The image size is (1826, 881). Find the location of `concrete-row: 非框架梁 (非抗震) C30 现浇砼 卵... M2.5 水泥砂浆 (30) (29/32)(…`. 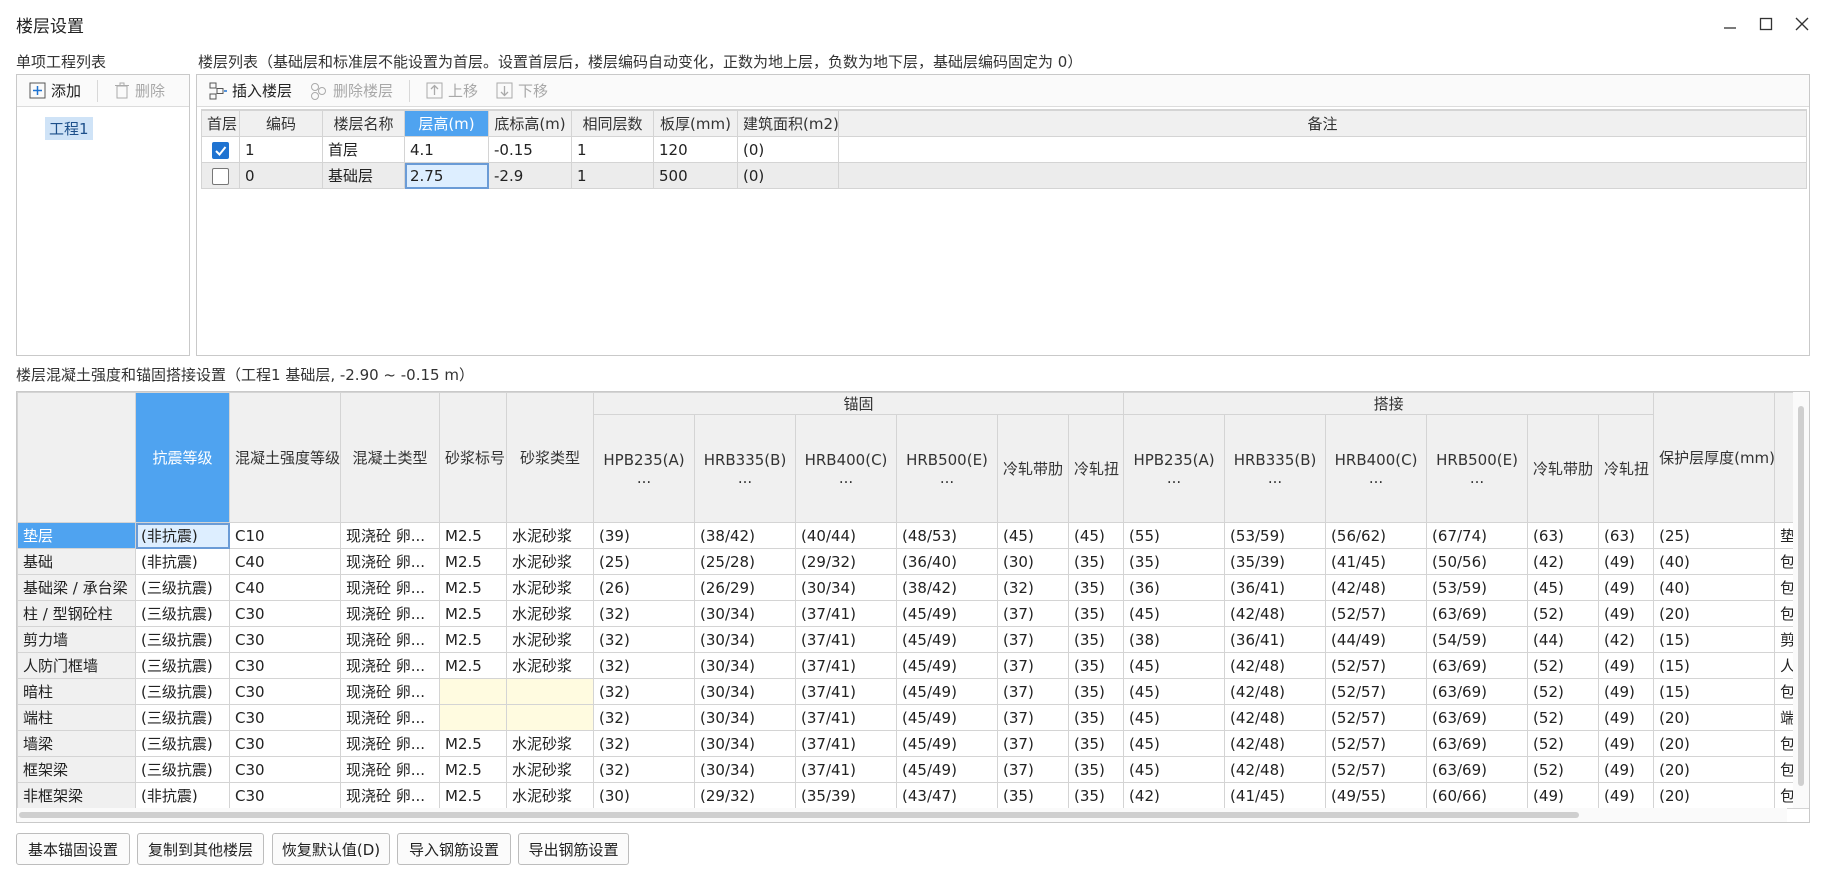

concrete-row: 非框架梁 (非抗震) C30 现浇砼 卵... M2.5 水泥砂浆 (30) (29/32)(… is located at coordinates (913, 795).